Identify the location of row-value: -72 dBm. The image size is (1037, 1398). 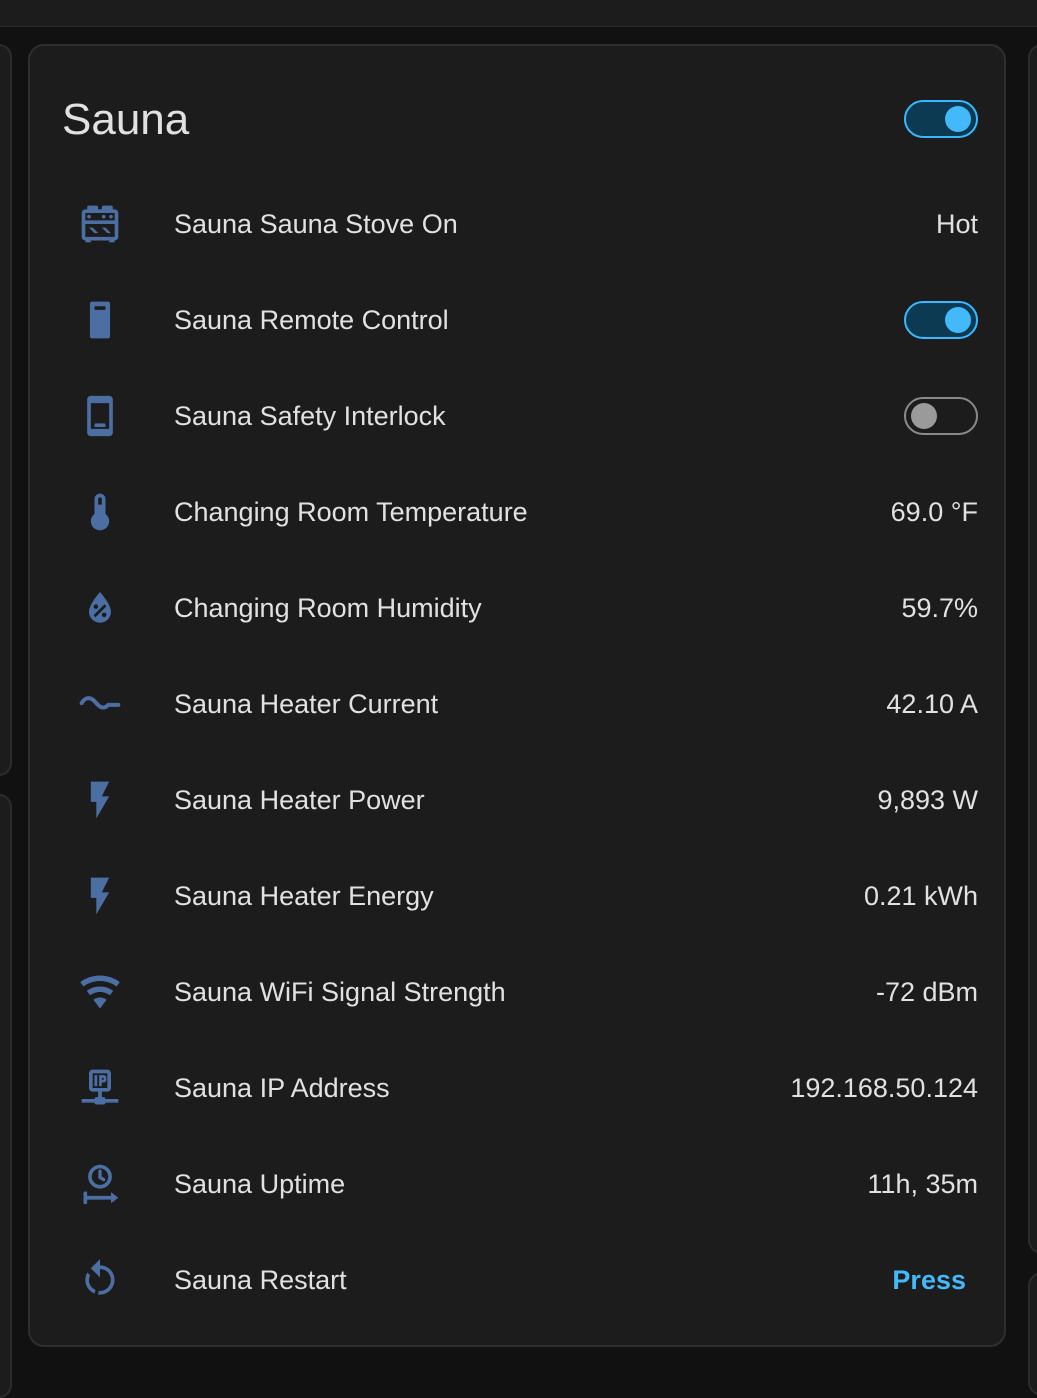
(926, 992).